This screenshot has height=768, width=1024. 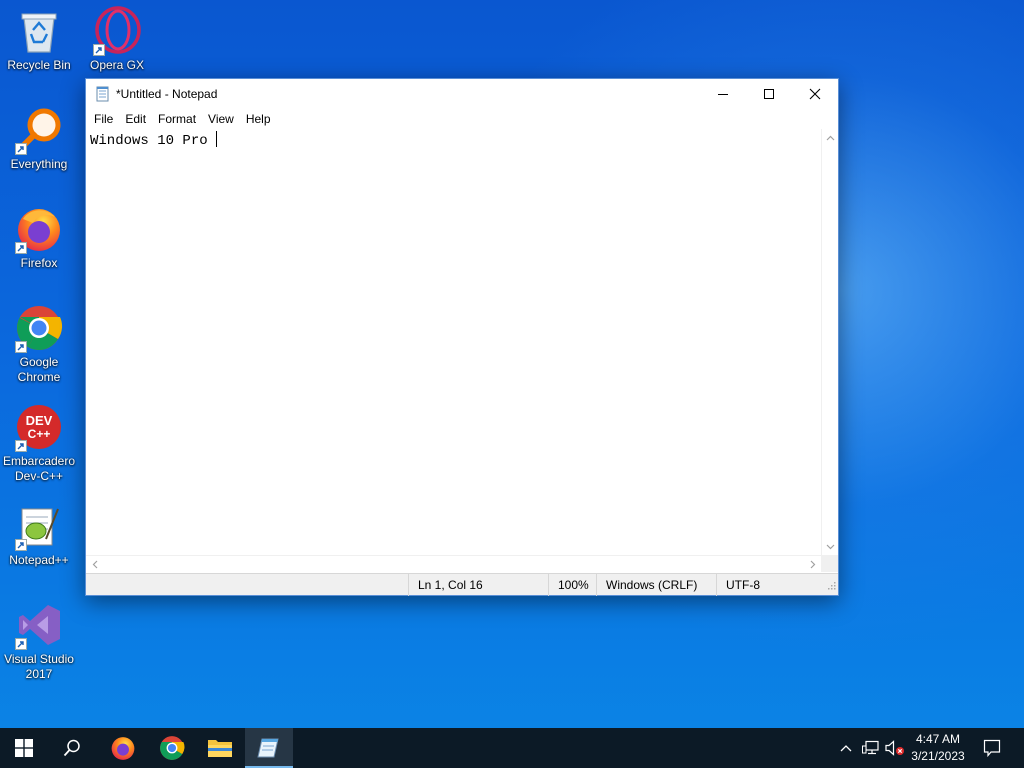 I want to click on vertical-scrollbar, so click(x=829, y=342).